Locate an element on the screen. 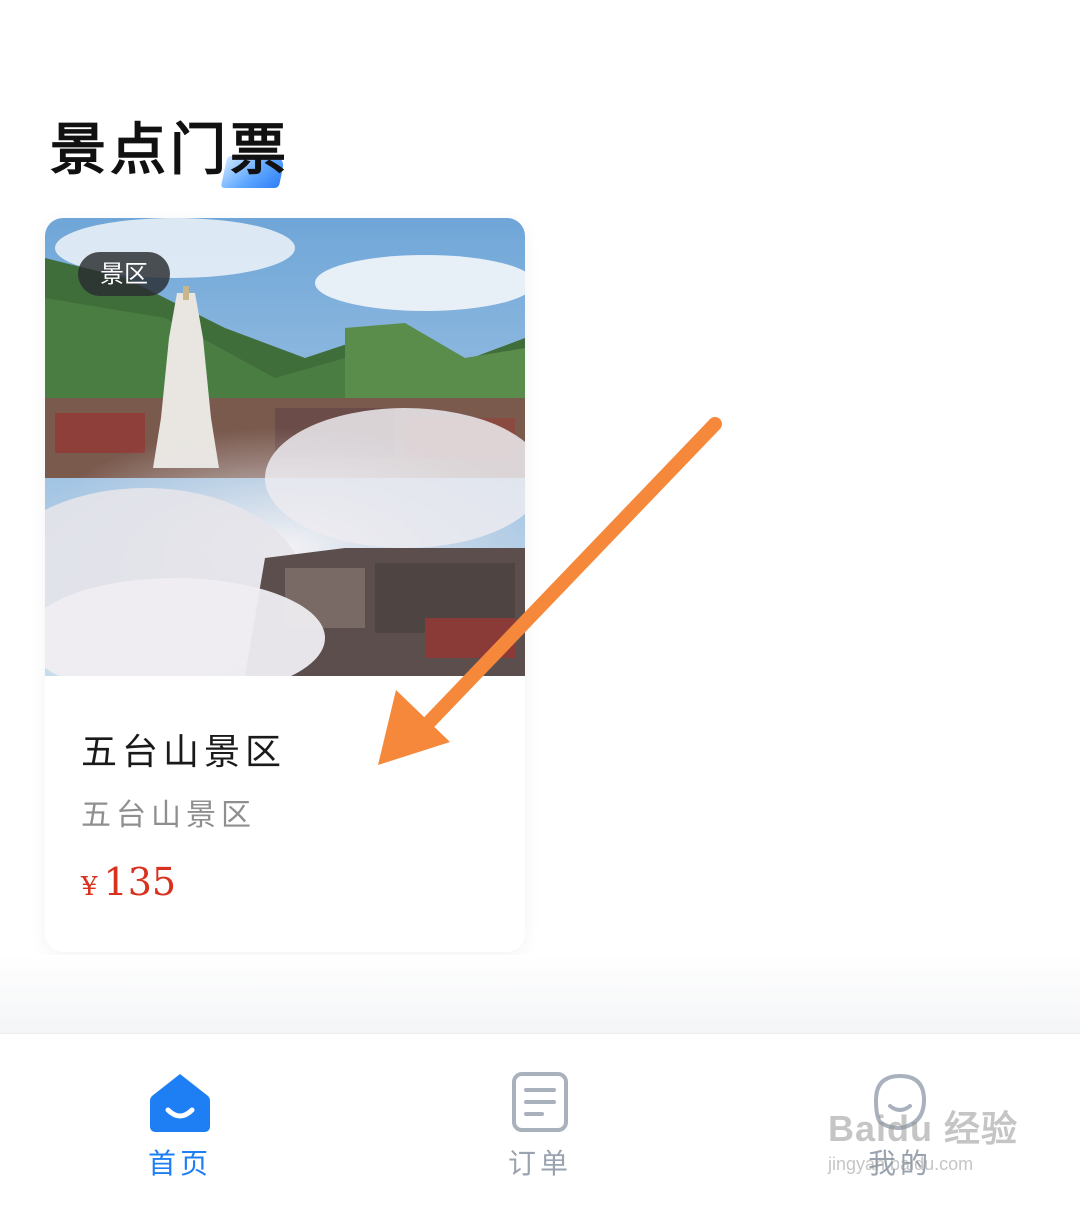 This screenshot has height=1208, width=1080. tab-home: 首页 is located at coordinates (180, 1121).